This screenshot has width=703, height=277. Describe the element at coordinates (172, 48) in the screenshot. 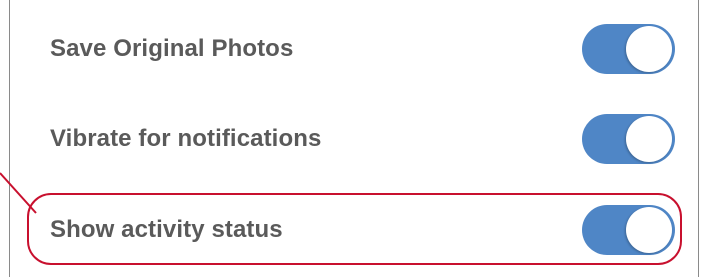

I see `setting-label: Save Original Photos` at that location.